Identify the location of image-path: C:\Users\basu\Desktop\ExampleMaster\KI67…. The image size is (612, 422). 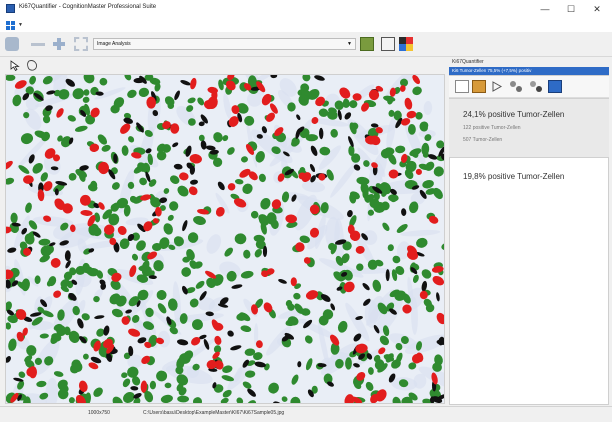
(214, 413).